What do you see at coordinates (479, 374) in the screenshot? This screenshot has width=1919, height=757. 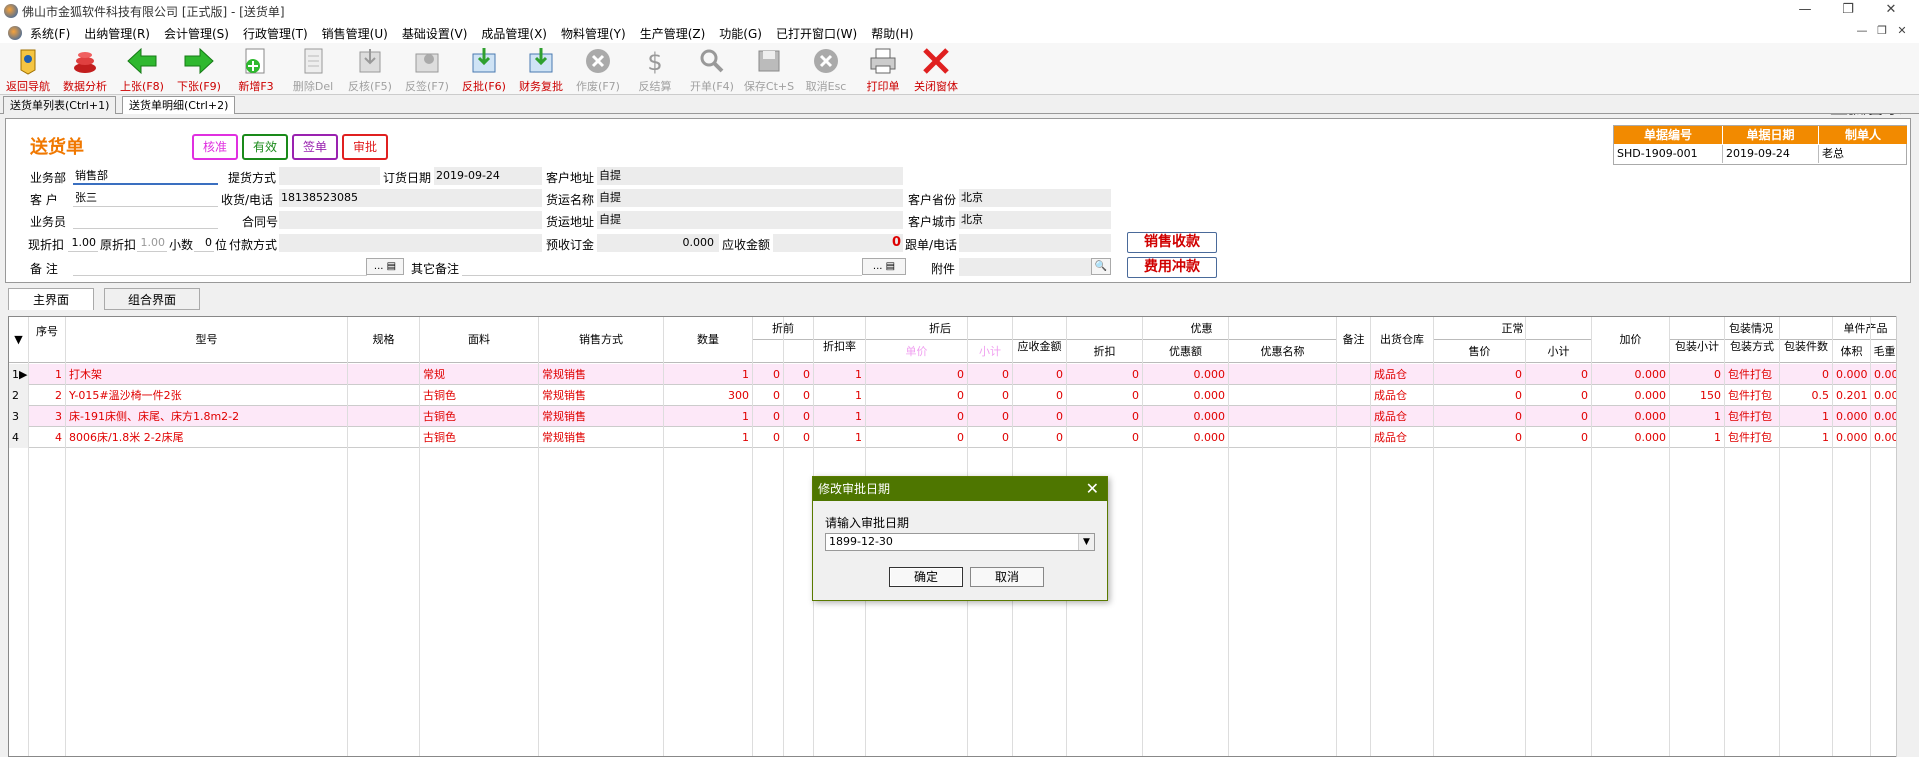 I see `cell-fabric: 常规` at bounding box center [479, 374].